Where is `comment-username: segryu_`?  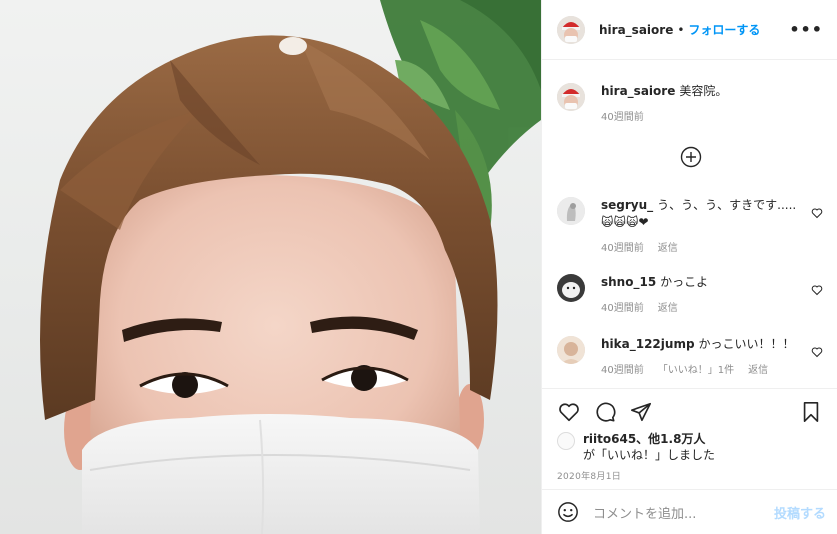
comment-username: segryu_ is located at coordinates (627, 205).